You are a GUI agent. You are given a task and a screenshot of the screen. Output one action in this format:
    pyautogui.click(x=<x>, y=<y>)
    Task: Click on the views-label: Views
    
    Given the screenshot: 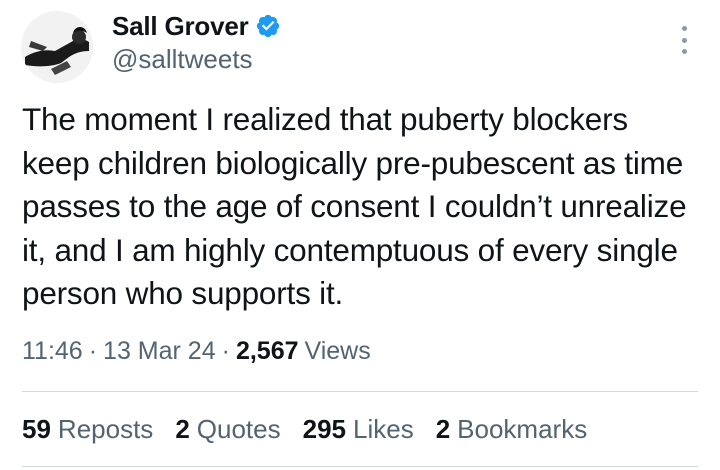 What is the action you would take?
    pyautogui.click(x=337, y=351)
    